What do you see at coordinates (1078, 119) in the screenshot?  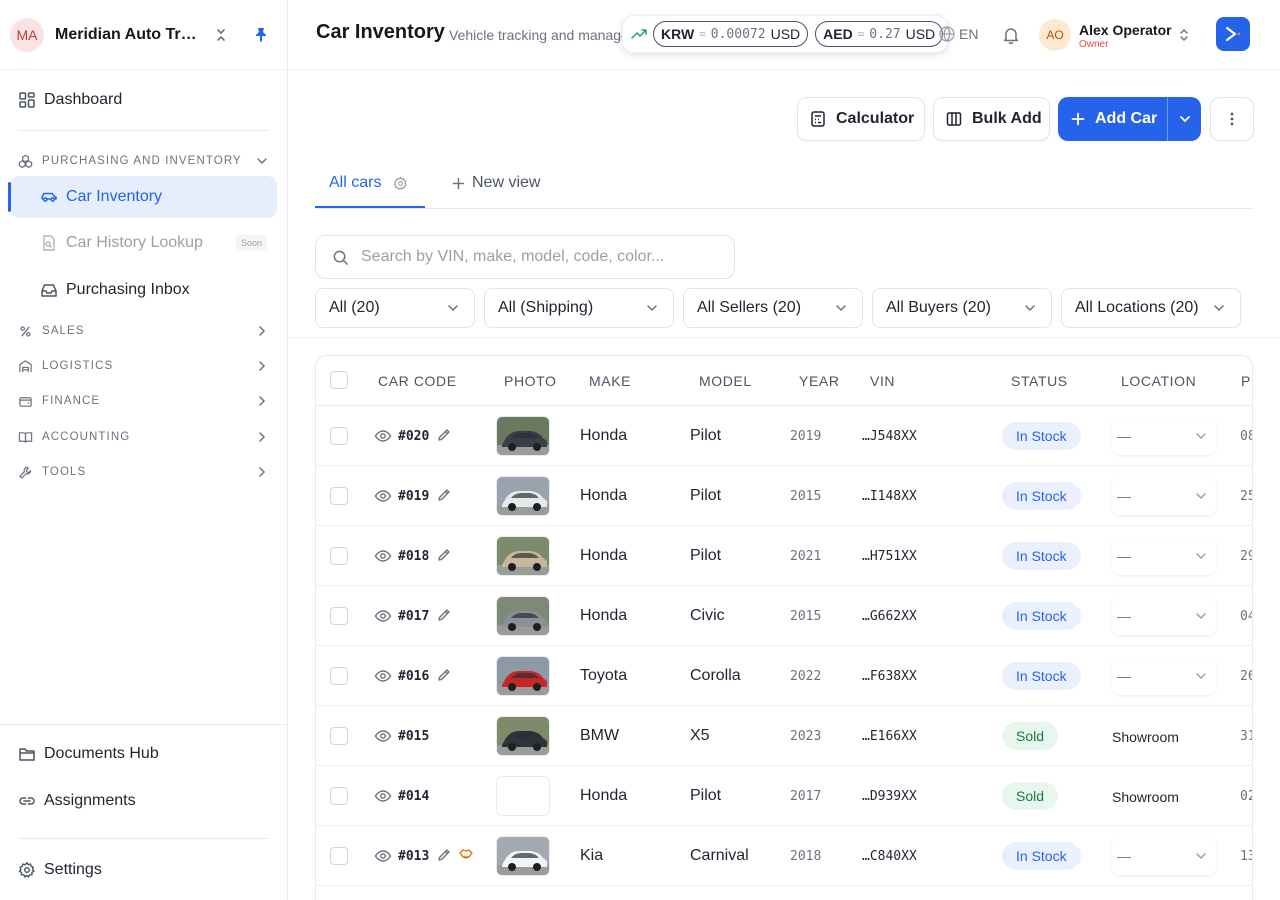 I see `plus-icon` at bounding box center [1078, 119].